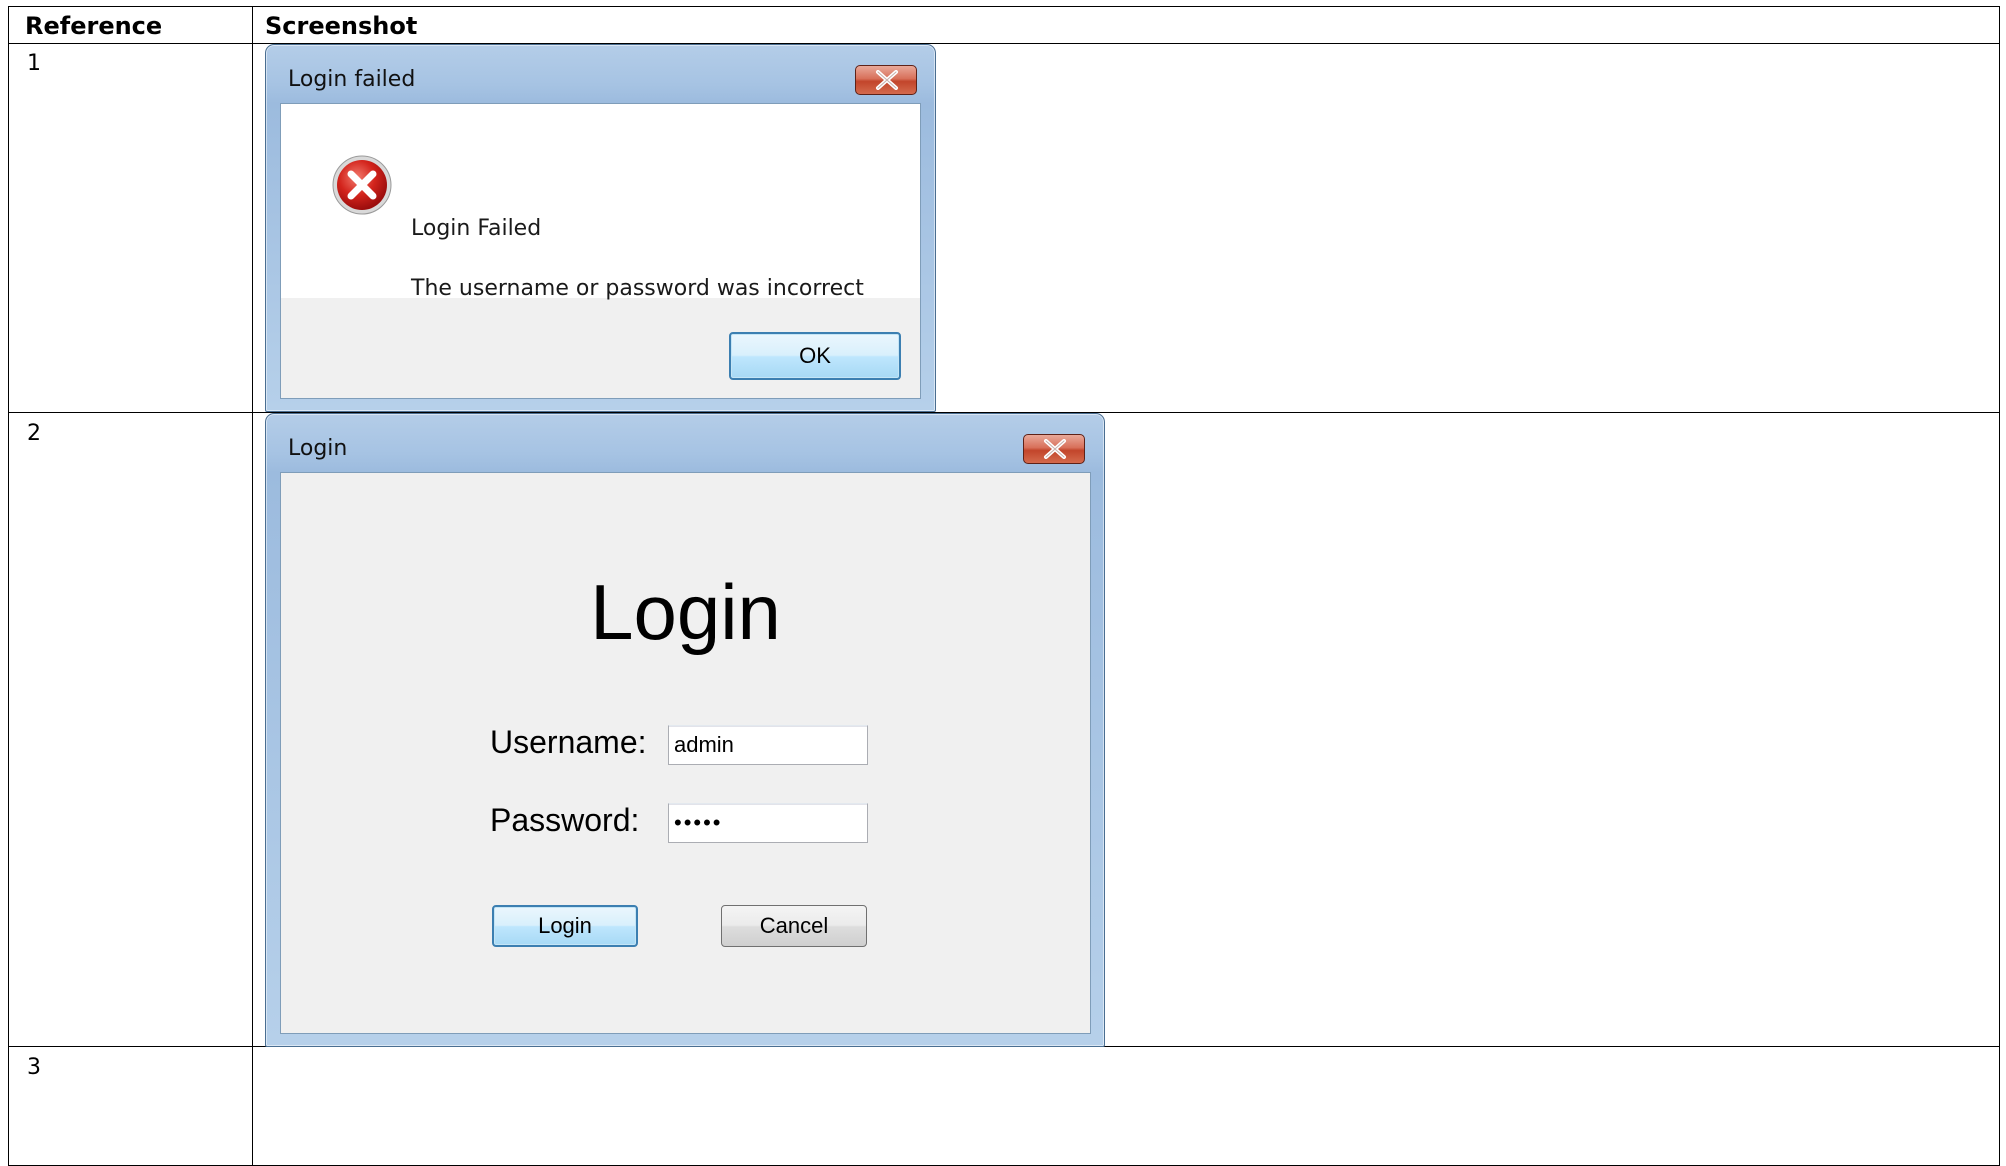  Describe the element at coordinates (768, 823) in the screenshot. I see `password-input` at that location.